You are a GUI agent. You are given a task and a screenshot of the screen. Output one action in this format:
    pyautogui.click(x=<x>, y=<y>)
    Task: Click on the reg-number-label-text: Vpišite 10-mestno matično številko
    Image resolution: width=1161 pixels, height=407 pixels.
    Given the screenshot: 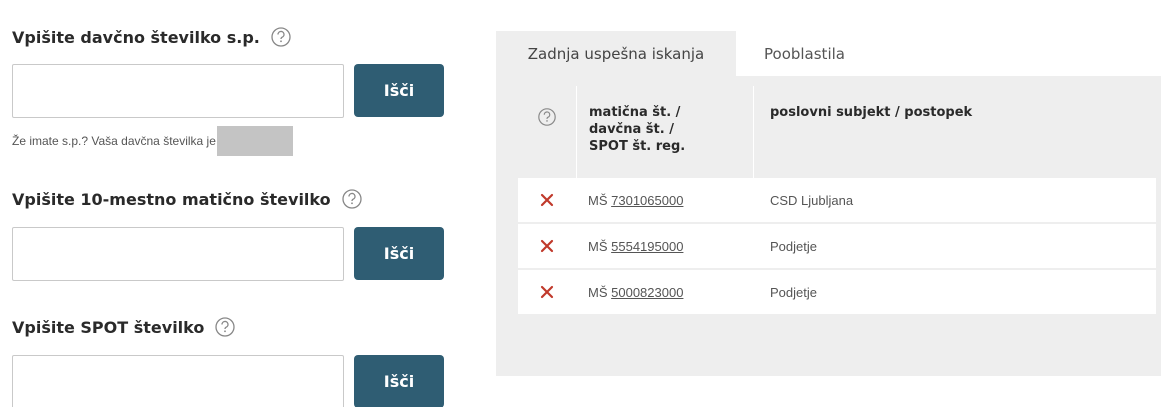 What is the action you would take?
    pyautogui.click(x=171, y=199)
    